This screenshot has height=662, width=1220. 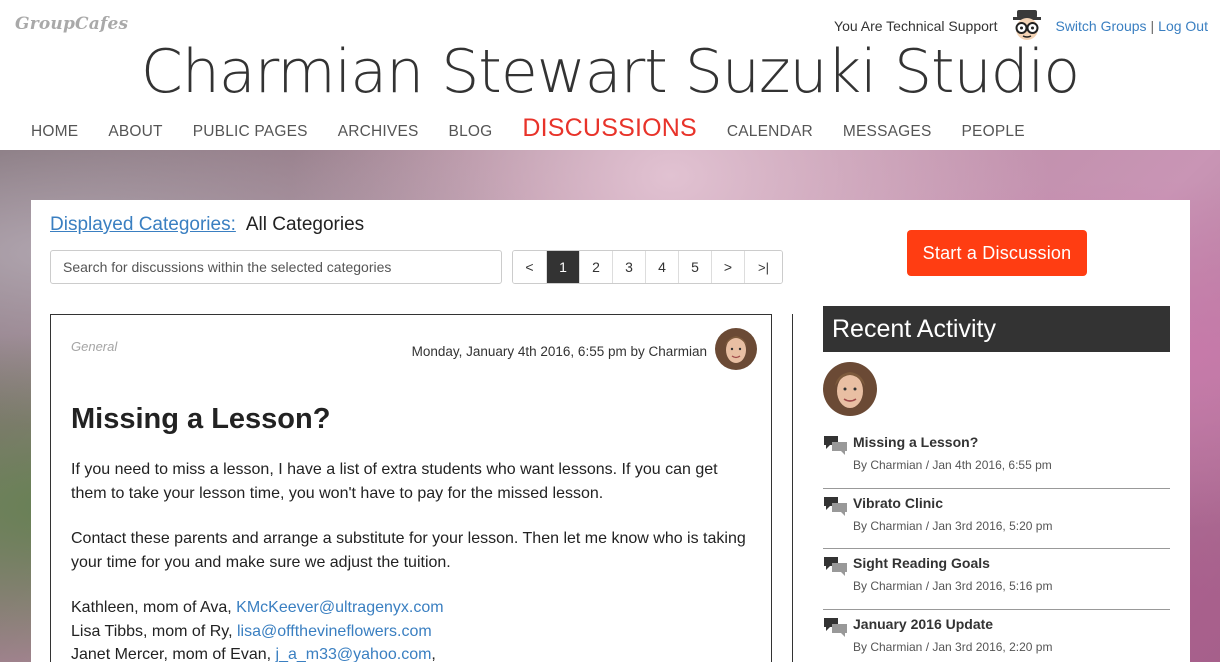 I want to click on activity-meta: By Charmian / Jan 4th 2016, 6:55 pm, so click(x=952, y=465).